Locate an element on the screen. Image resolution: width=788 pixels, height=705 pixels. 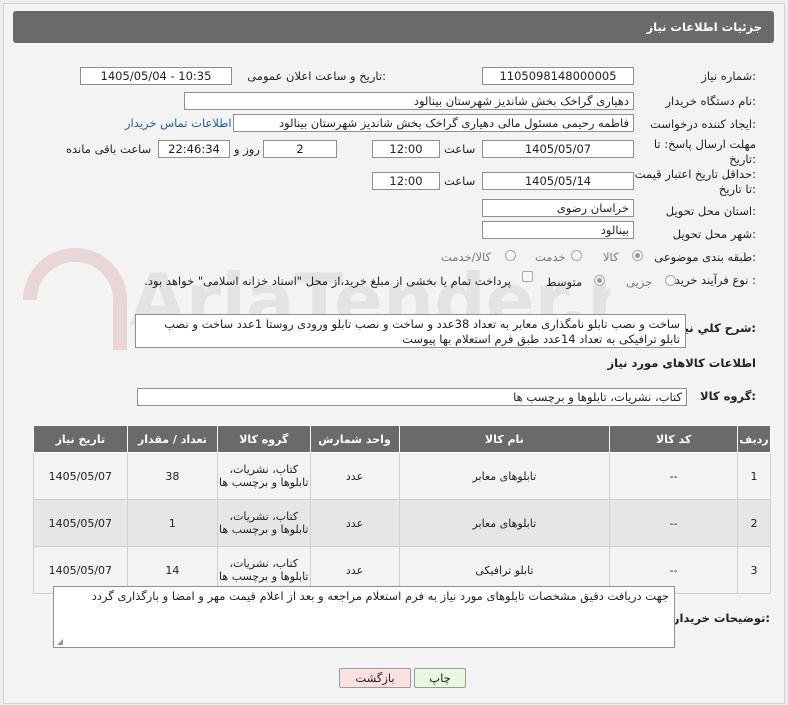
print-button: چاپ is located at coordinates (440, 678).